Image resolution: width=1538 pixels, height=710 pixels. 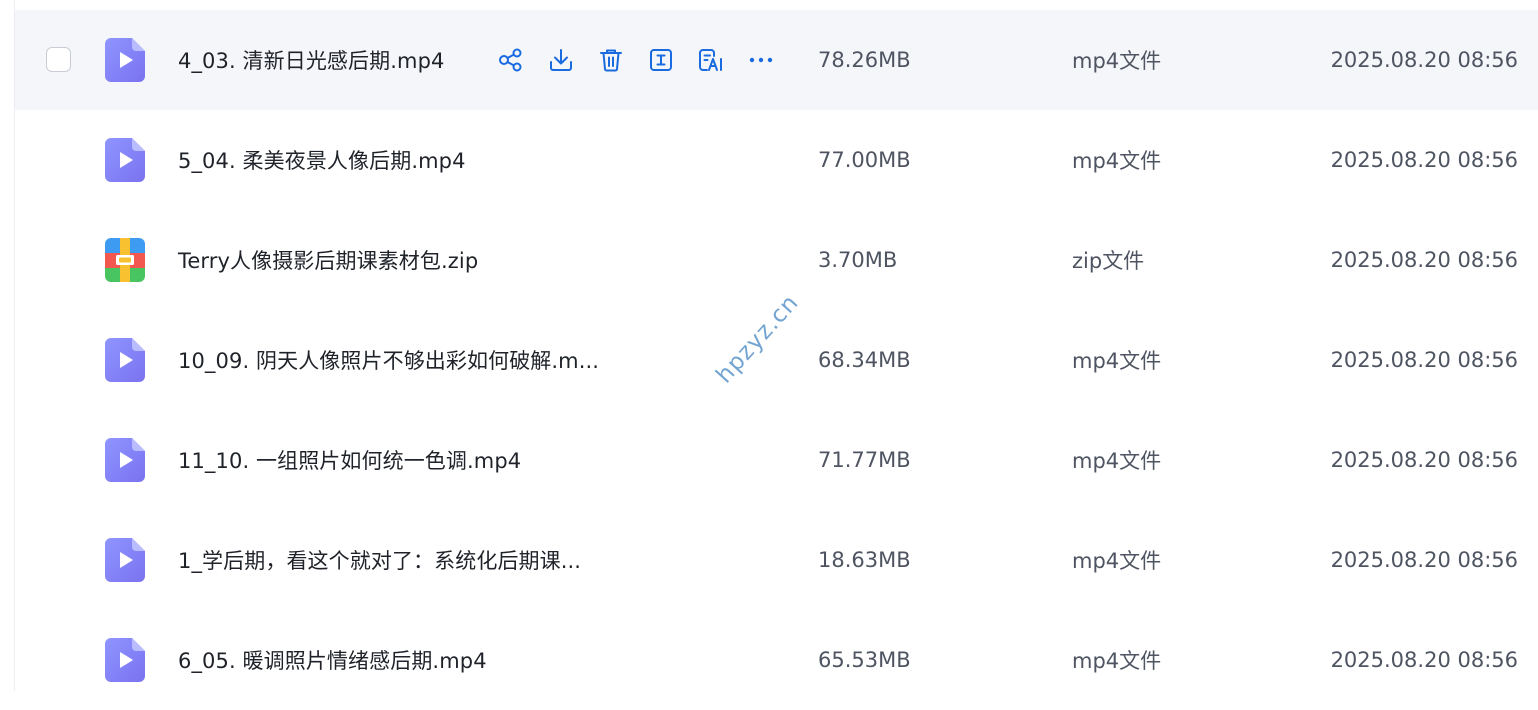 I want to click on file-size: 71.77MB, so click(x=864, y=460).